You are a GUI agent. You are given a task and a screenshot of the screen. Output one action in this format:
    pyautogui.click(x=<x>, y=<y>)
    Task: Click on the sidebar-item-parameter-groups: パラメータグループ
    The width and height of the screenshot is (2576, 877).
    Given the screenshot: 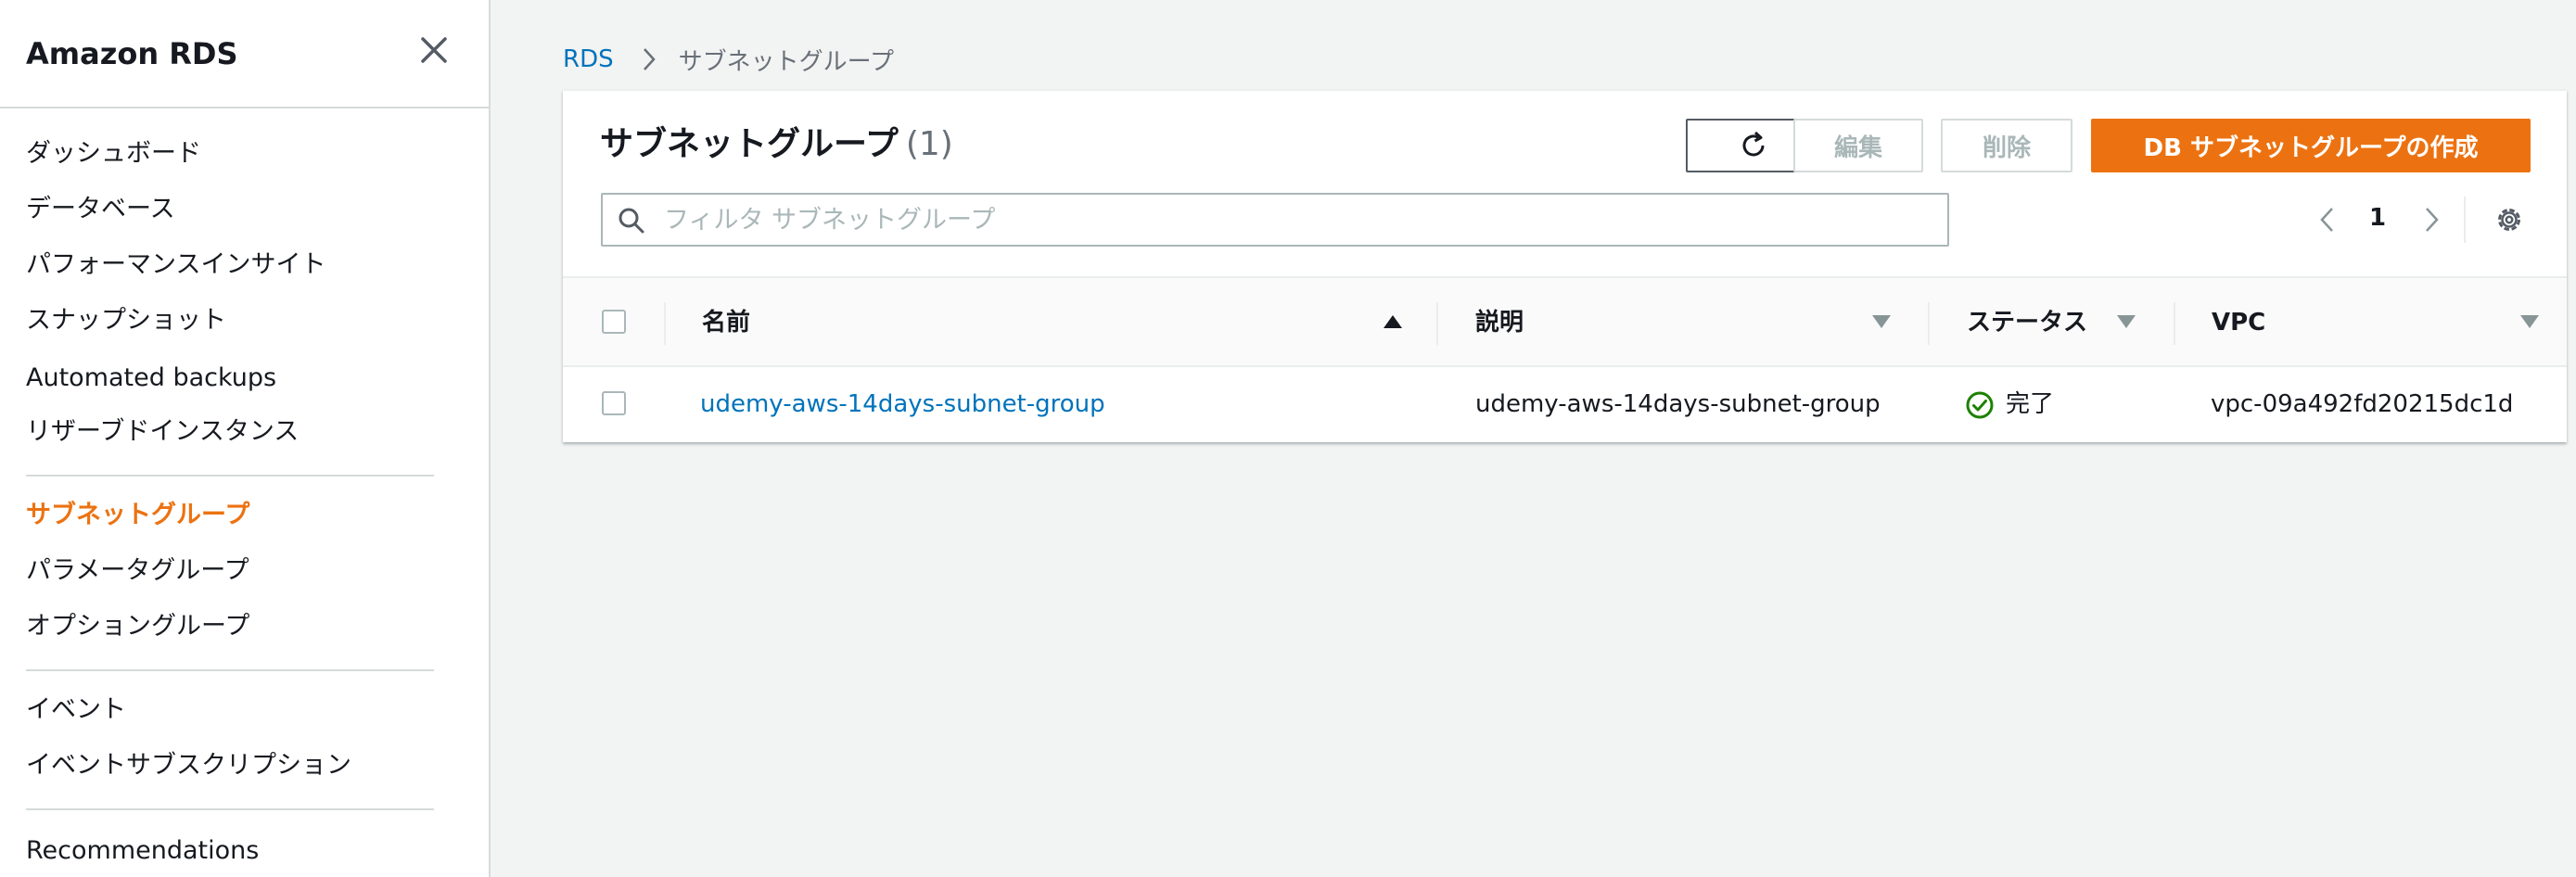 What is the action you would take?
    pyautogui.click(x=137, y=571)
    